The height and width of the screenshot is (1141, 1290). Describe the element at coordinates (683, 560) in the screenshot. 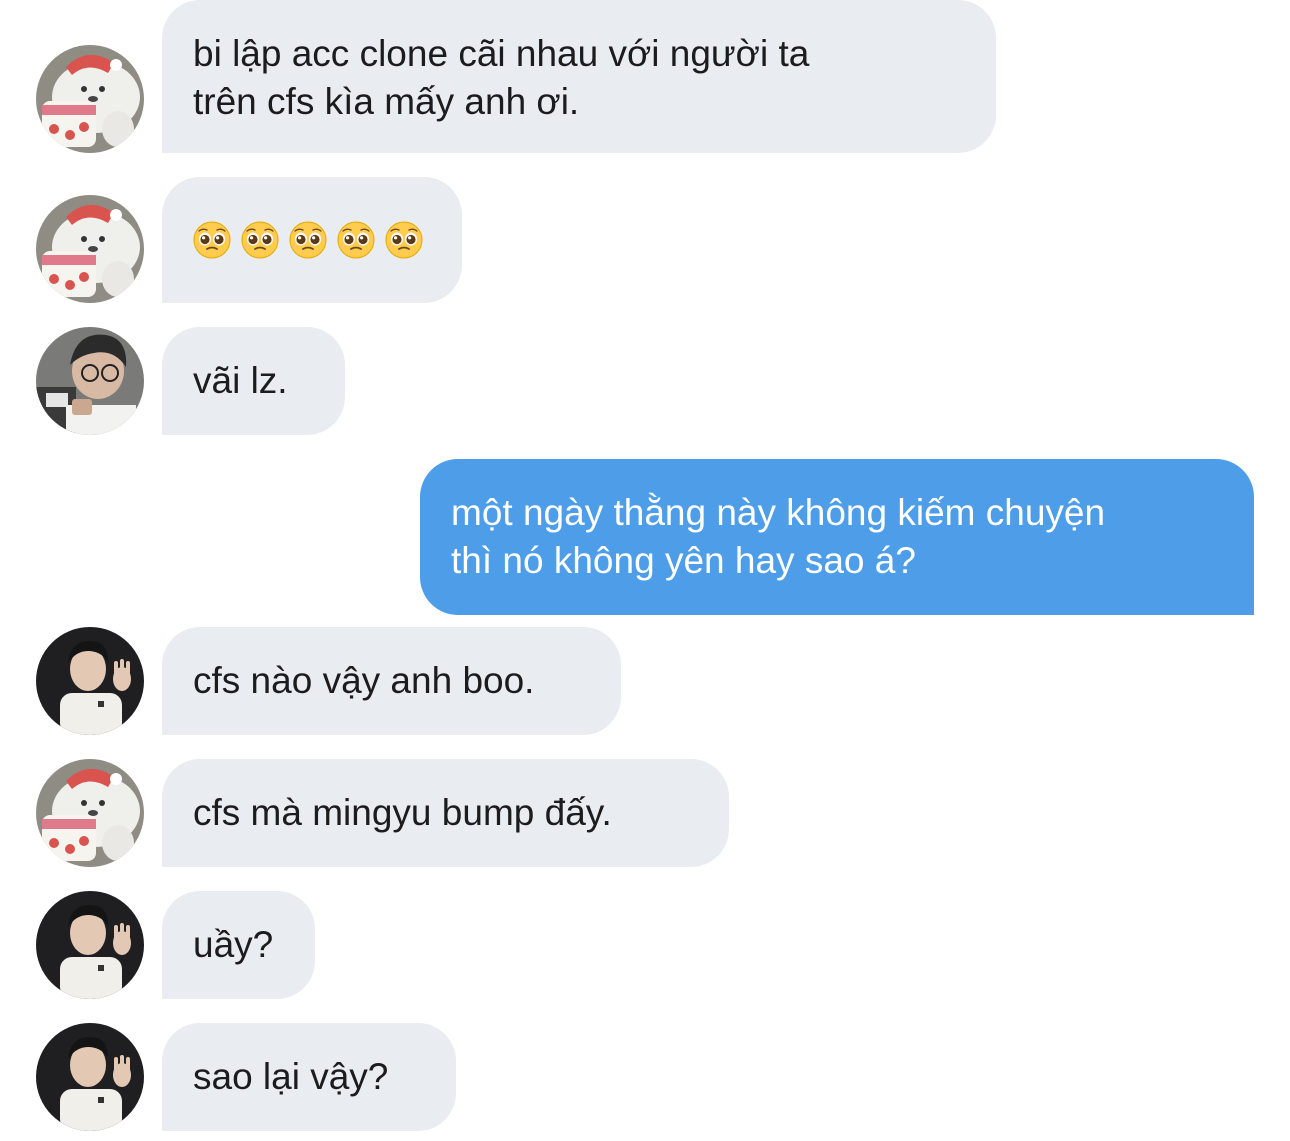

I see `message-text: thì nó không yên hay sao á?` at that location.